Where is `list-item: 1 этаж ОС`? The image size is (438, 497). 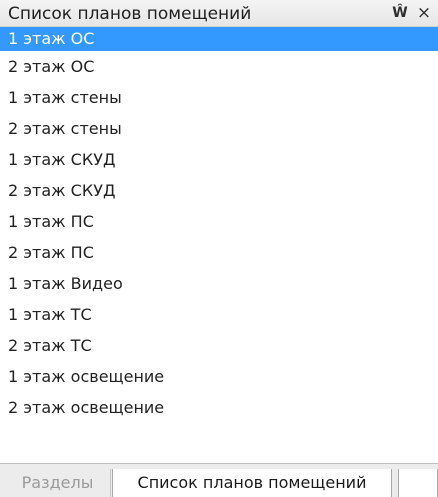 list-item: 1 этаж ОС is located at coordinates (219, 39).